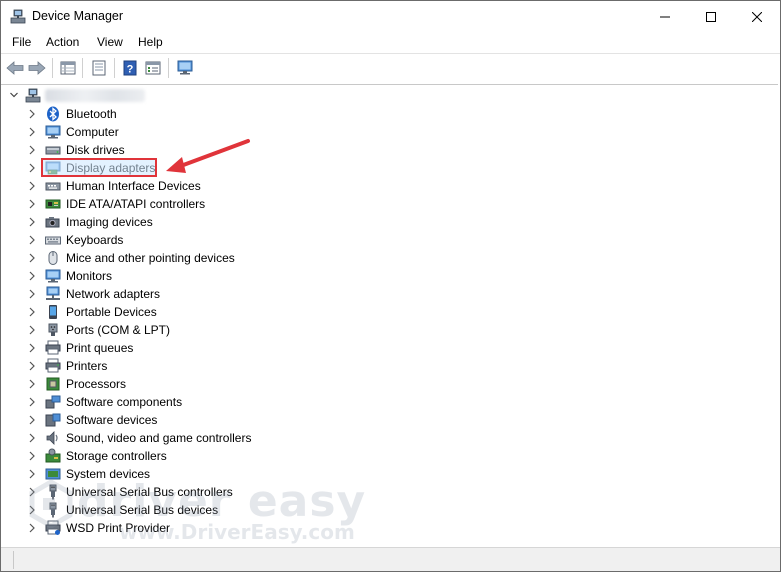 The height and width of the screenshot is (572, 781). What do you see at coordinates (201, 510) in the screenshot?
I see `tree-item-universal-serial-bus-devices: Universal Serial Bus devices` at bounding box center [201, 510].